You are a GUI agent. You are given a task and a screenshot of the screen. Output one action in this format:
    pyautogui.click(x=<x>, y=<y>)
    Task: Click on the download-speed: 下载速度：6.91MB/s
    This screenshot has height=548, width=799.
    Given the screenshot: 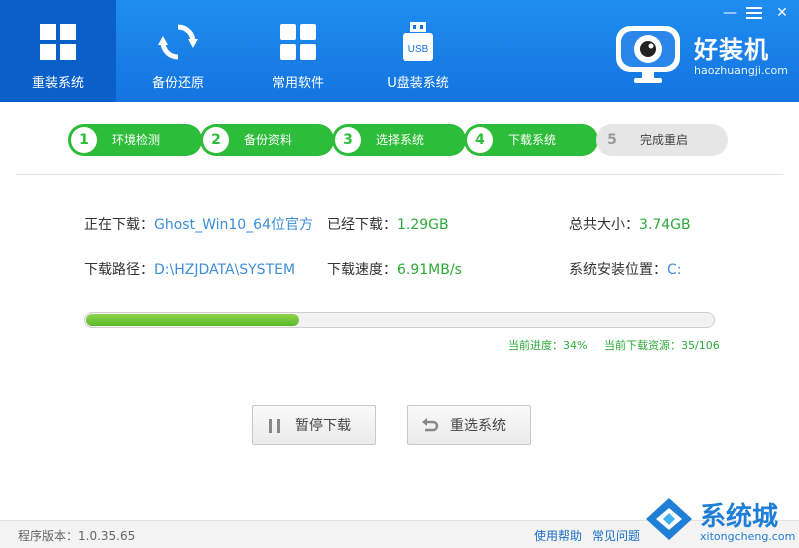 What is the action you would take?
    pyautogui.click(x=394, y=270)
    